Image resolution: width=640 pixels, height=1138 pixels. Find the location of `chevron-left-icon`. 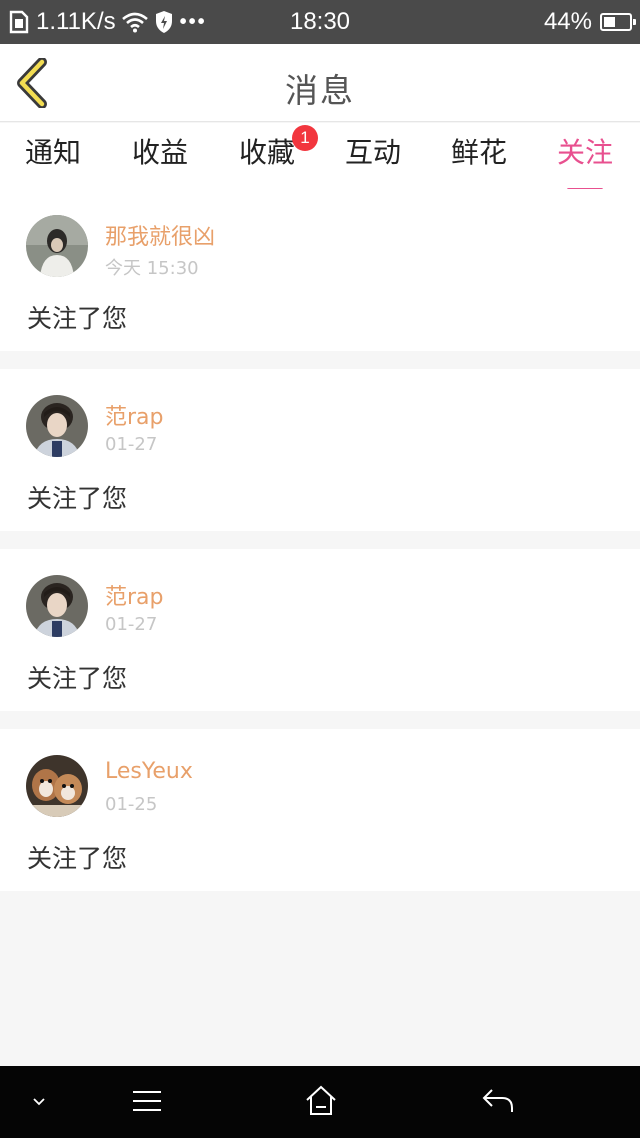

chevron-left-icon is located at coordinates (32, 83).